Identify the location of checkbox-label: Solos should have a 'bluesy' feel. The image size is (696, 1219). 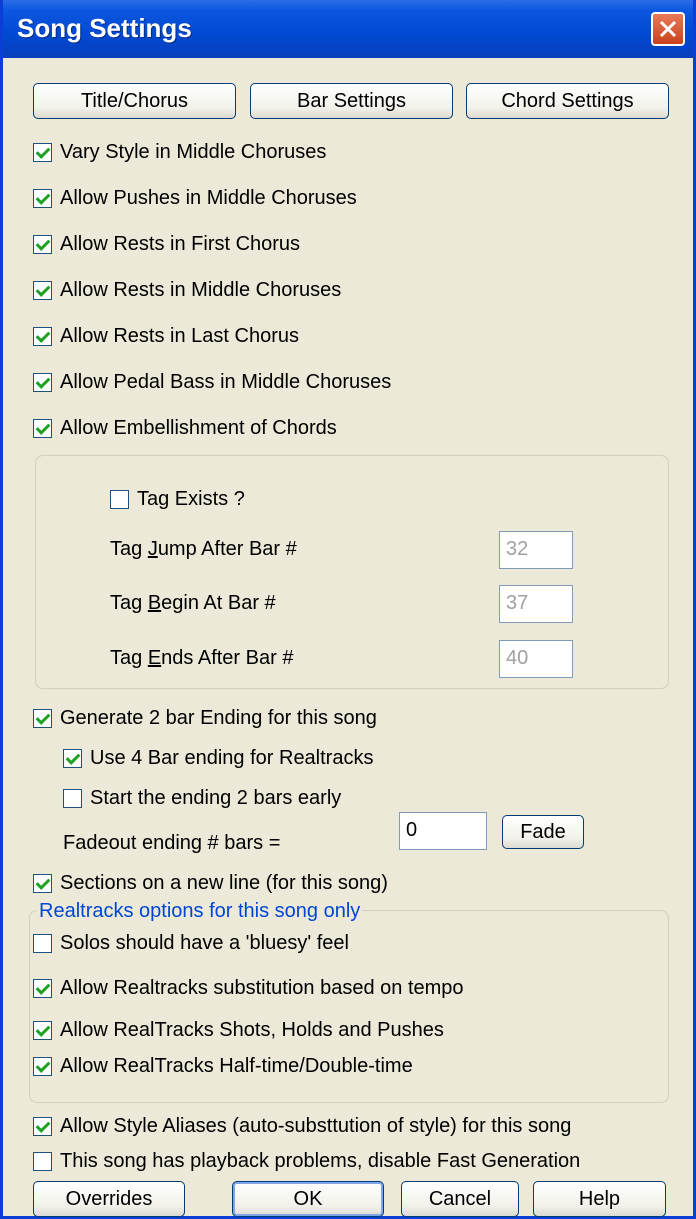
(204, 943).